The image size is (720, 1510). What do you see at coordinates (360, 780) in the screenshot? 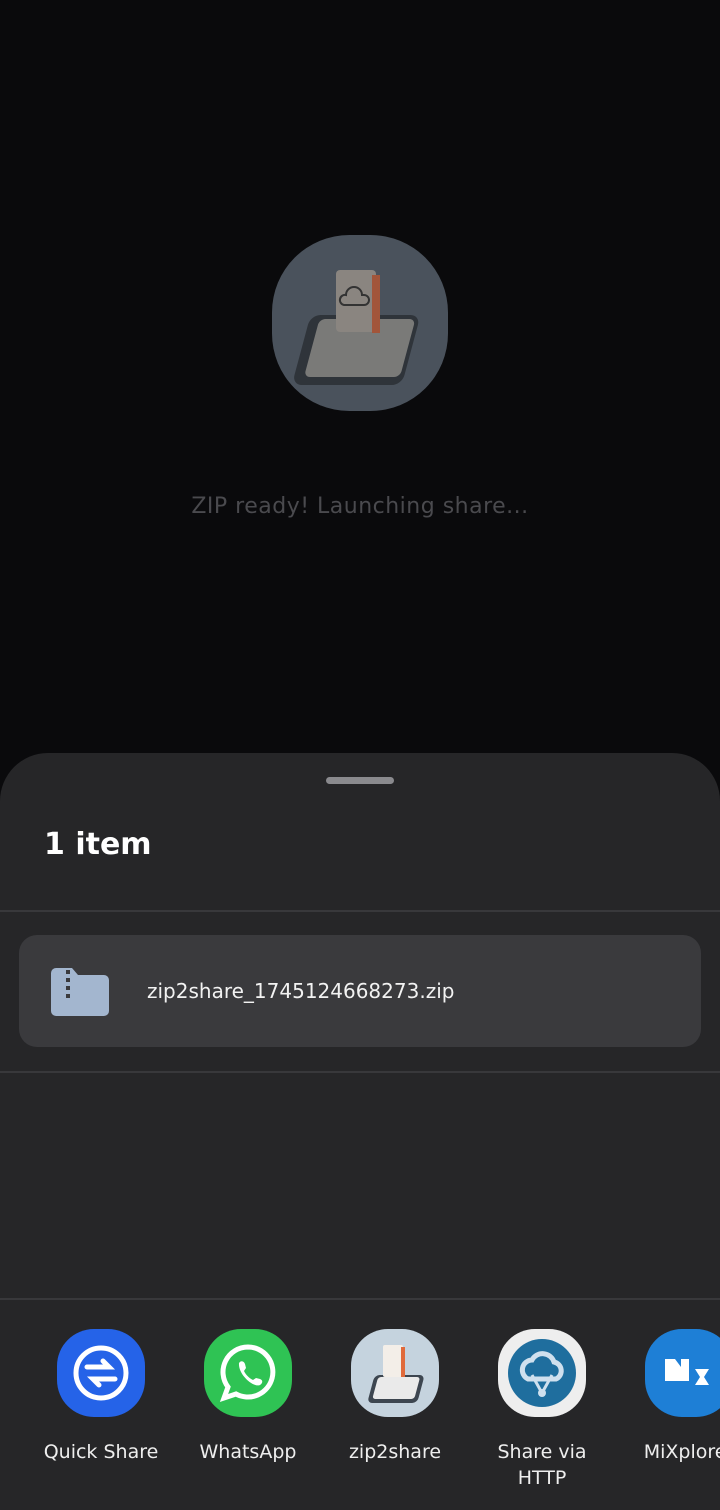
I see `drag-handle` at bounding box center [360, 780].